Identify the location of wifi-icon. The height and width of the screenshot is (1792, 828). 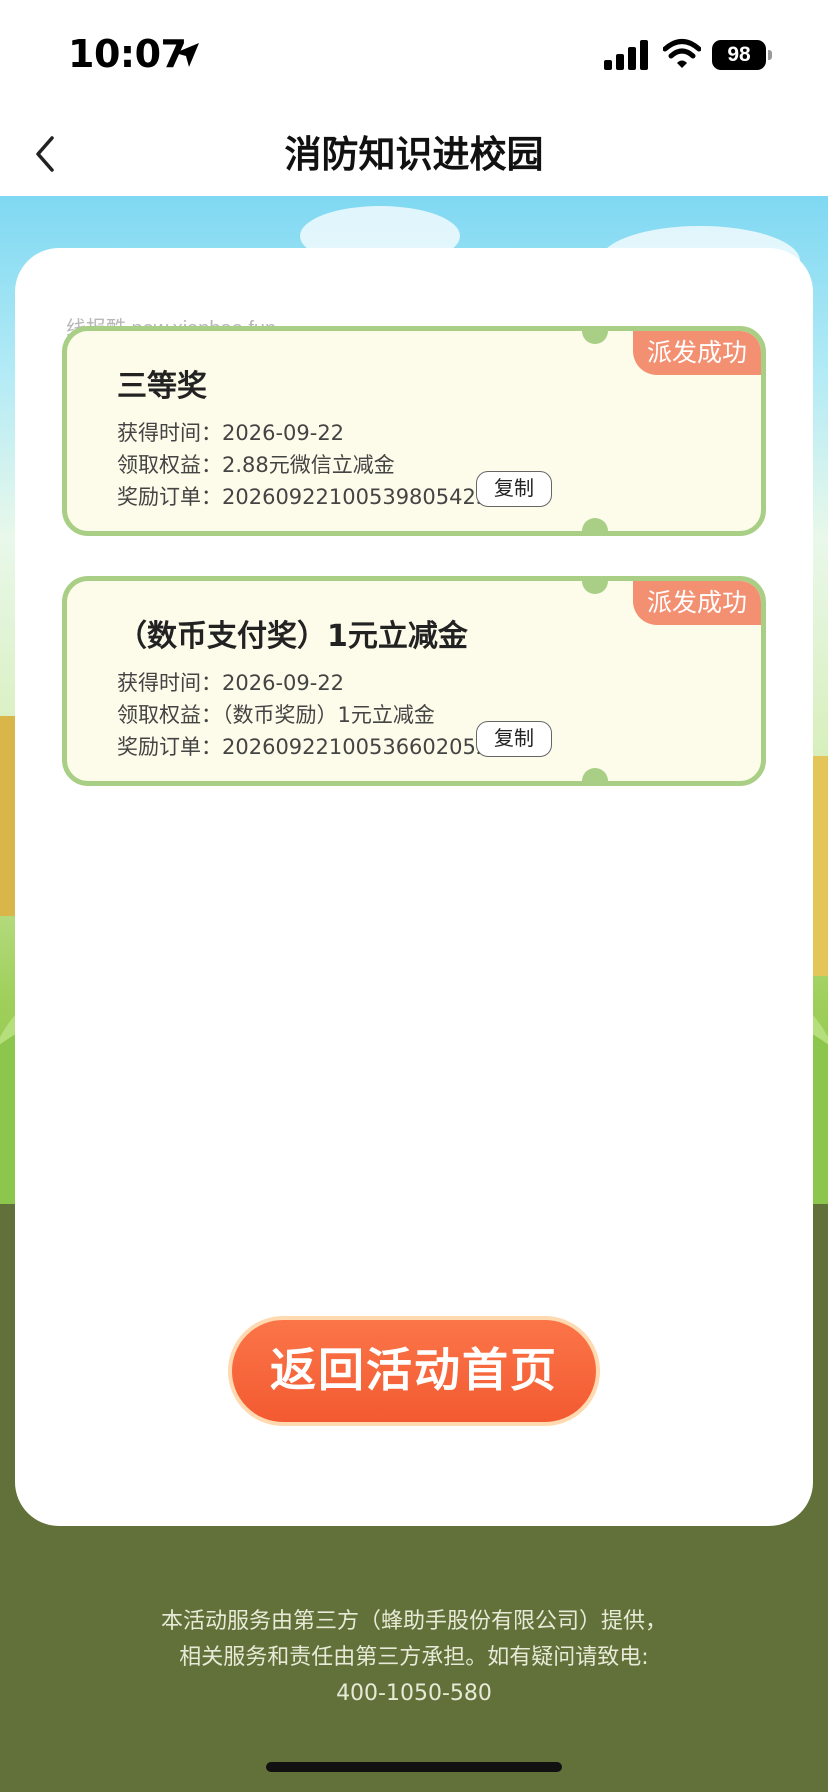
(682, 53).